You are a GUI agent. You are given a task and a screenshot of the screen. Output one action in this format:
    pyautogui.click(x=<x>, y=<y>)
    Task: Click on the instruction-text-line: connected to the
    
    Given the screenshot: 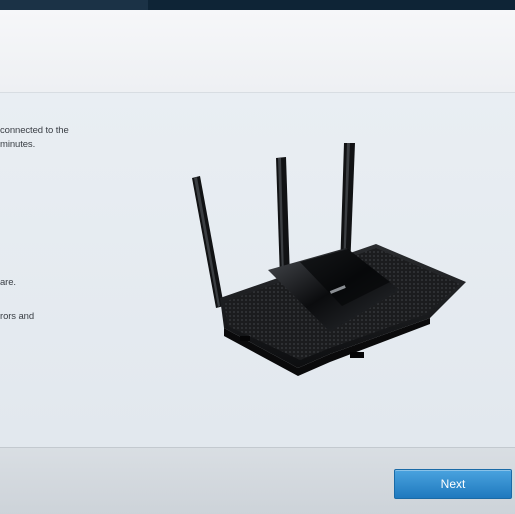 What is the action you would take?
    pyautogui.click(x=34, y=130)
    